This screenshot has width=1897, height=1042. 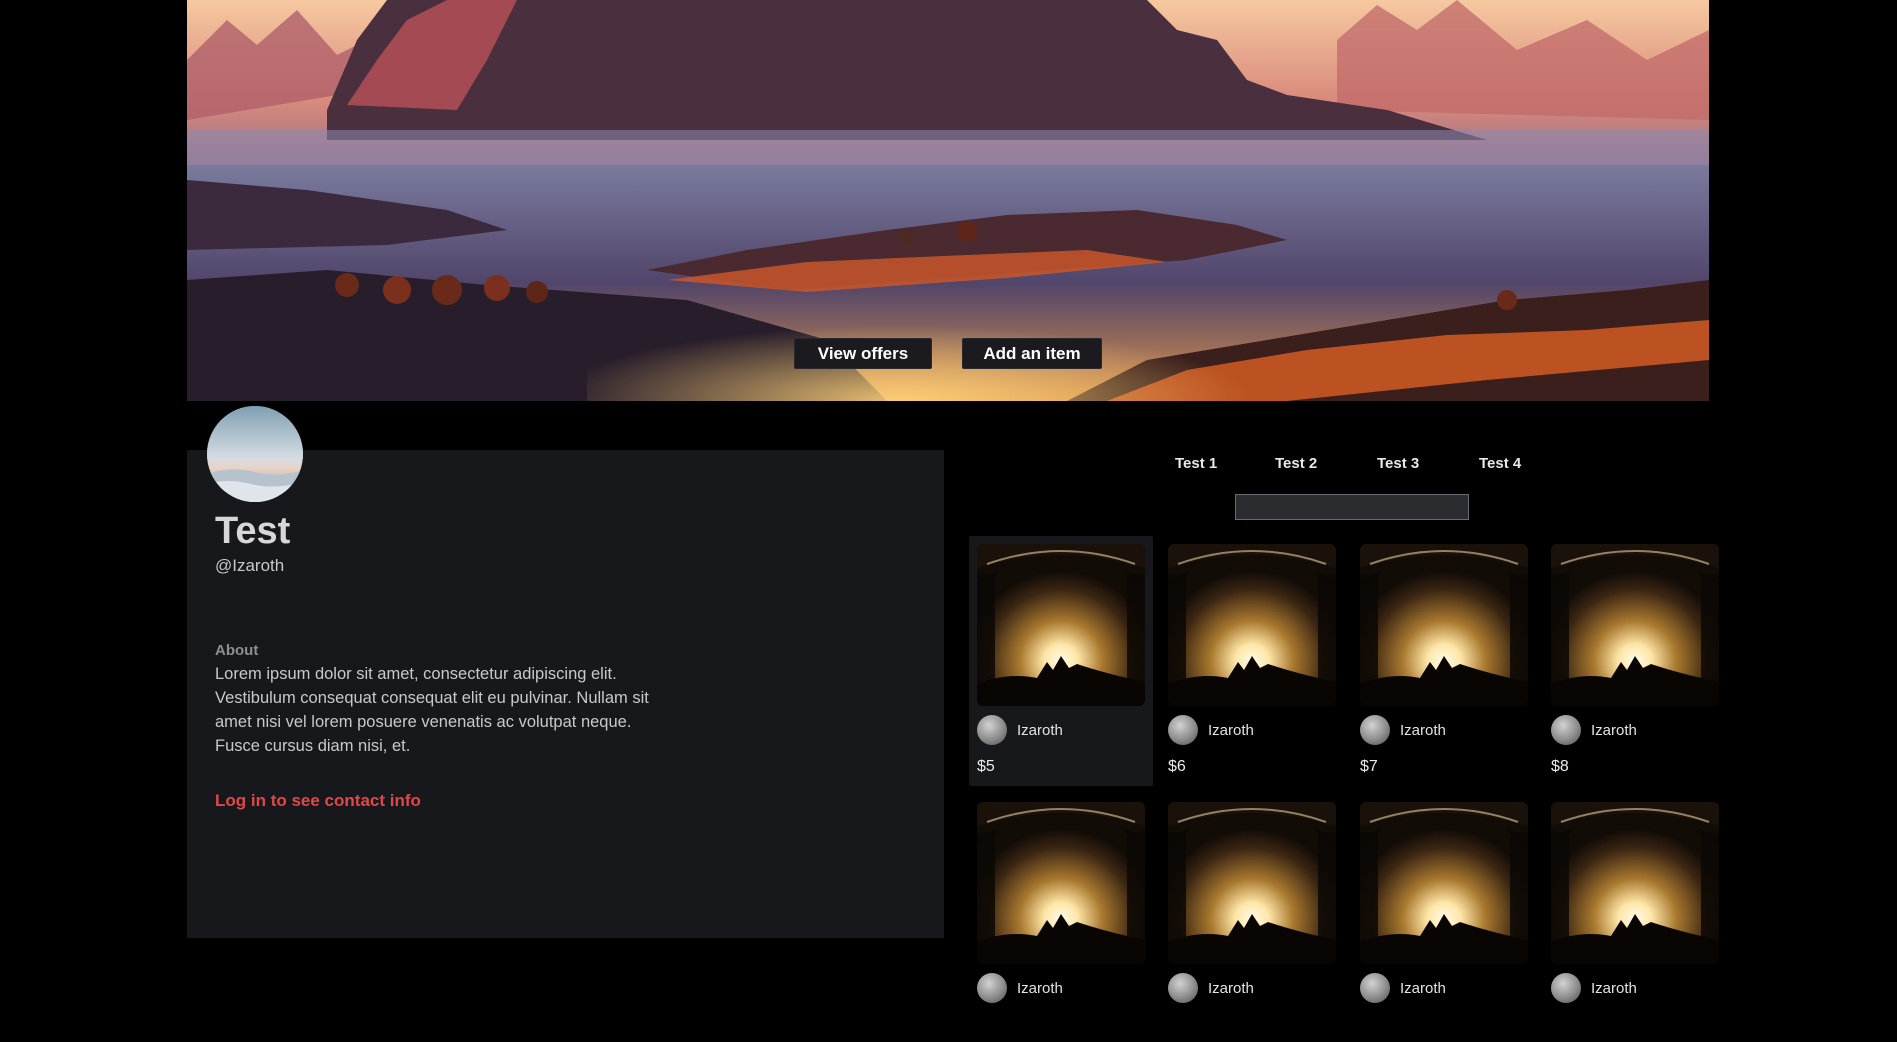 What do you see at coordinates (253, 531) in the screenshot?
I see `profile-name: Test` at bounding box center [253, 531].